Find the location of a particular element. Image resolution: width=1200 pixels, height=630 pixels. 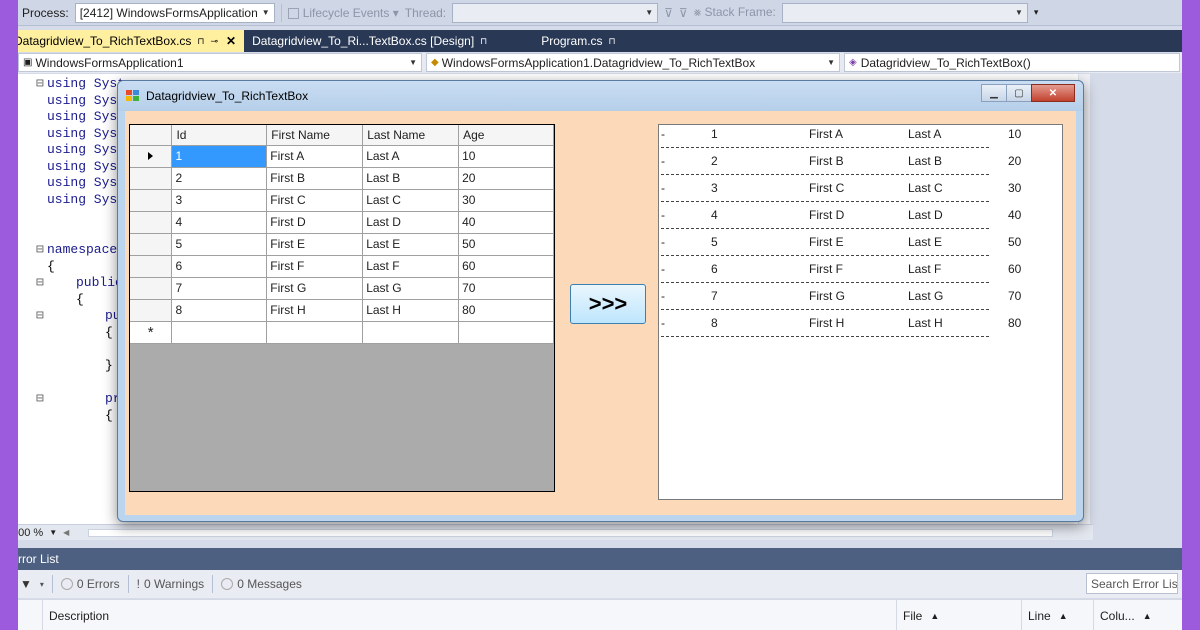

table-row: 4 First D Last D 40 is located at coordinates (342, 222).